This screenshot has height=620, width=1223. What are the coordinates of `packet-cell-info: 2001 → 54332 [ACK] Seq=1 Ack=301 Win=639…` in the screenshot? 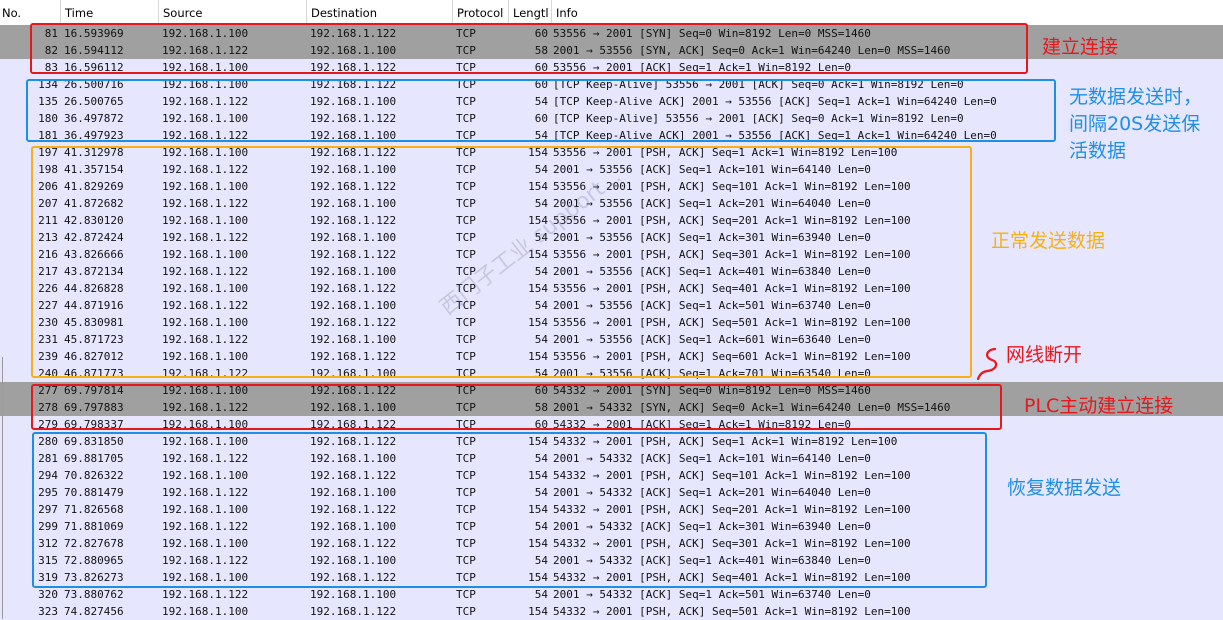 It's located at (712, 526).